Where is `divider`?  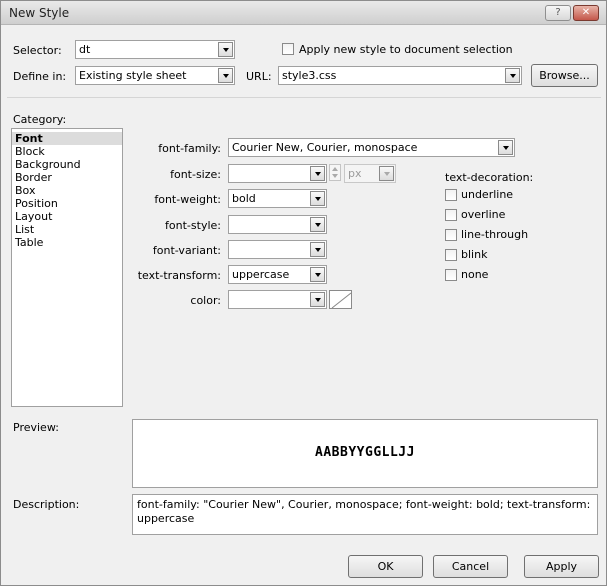
divider is located at coordinates (304, 97).